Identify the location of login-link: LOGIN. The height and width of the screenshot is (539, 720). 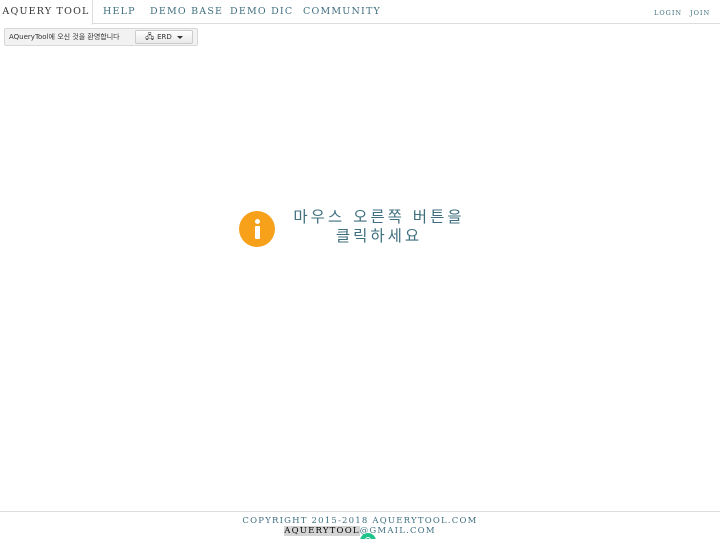
(668, 12).